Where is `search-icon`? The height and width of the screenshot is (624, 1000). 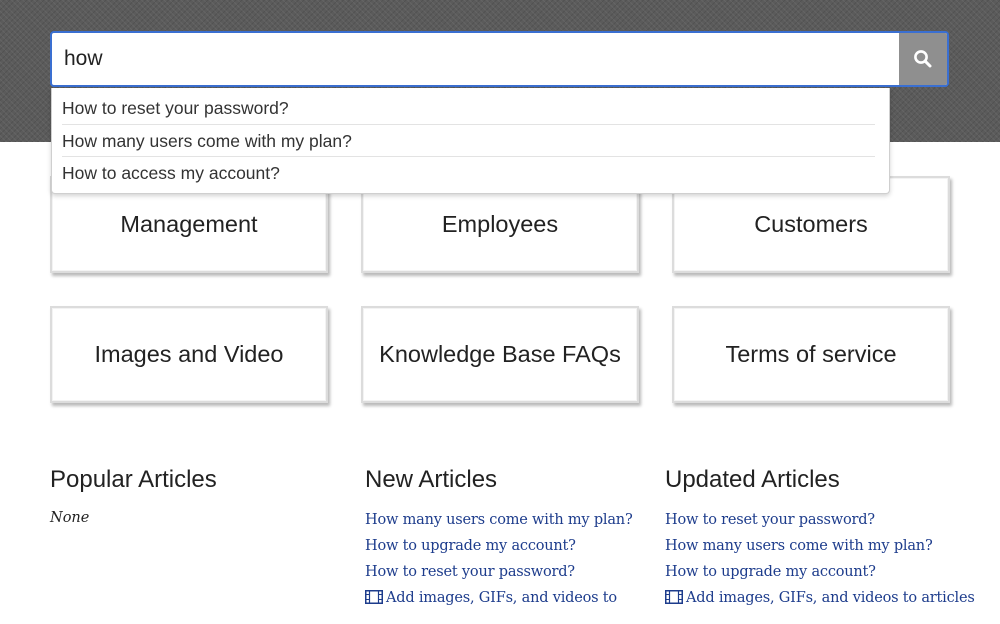 search-icon is located at coordinates (923, 59).